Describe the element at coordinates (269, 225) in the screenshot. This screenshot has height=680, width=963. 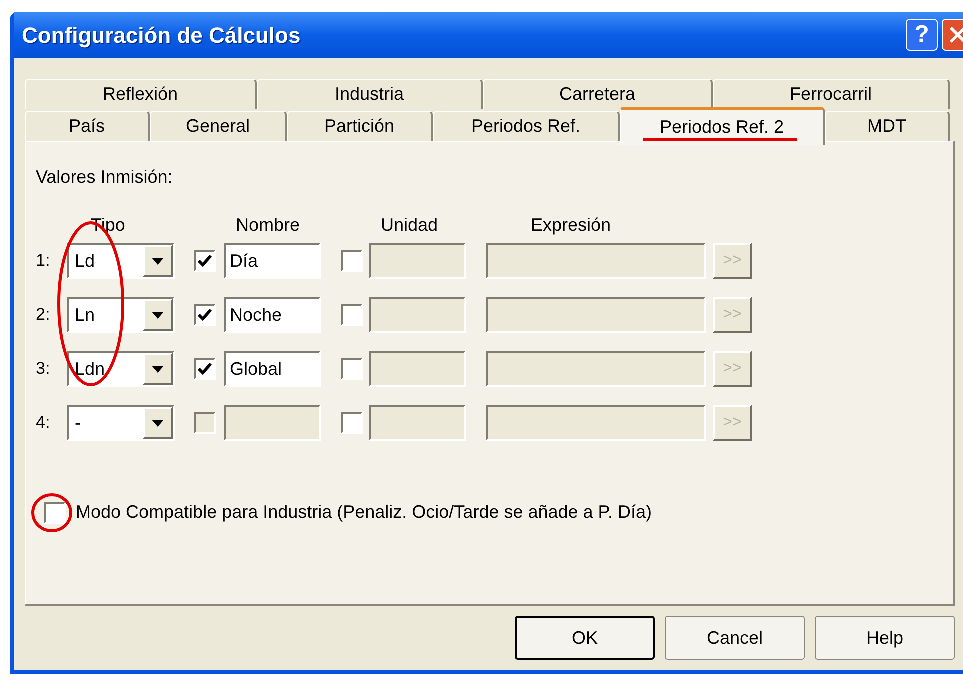
I see `column-header: Nombre` at that location.